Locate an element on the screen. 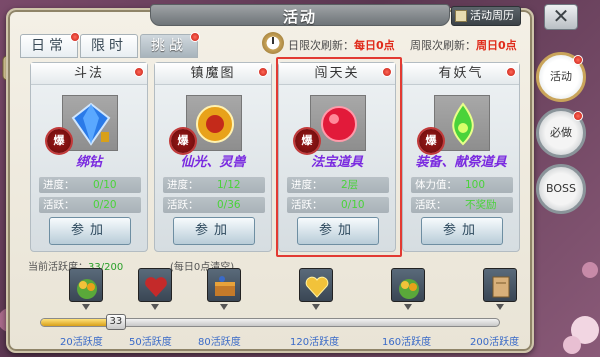  tab-limited-label: 限时 is located at coordinates (109, 46).